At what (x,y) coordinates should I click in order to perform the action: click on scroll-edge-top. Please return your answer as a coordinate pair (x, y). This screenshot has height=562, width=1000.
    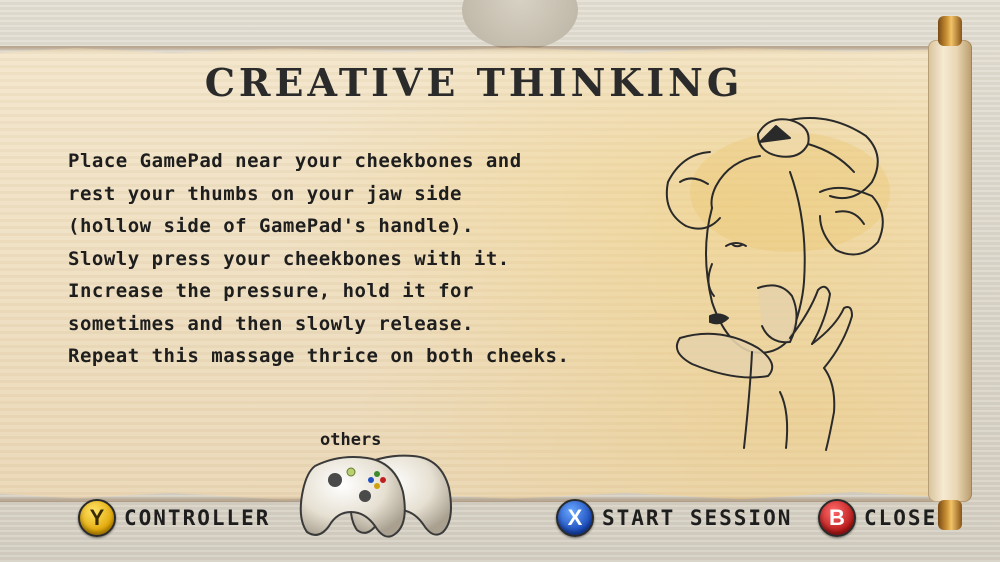
    Looking at the image, I should click on (474, 49).